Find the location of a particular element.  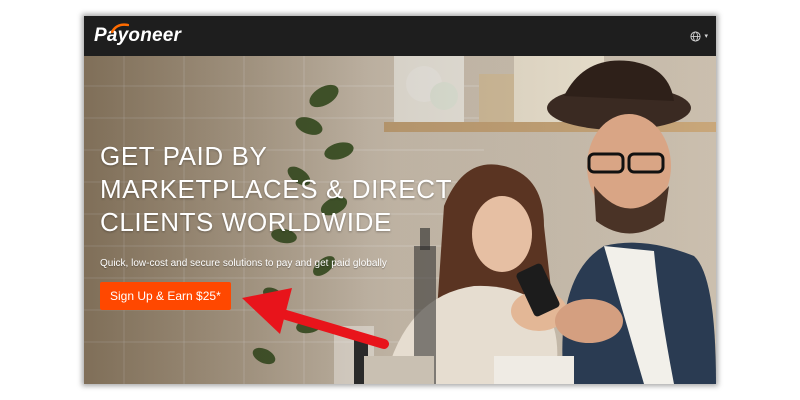

site-header: Payoneer ▾ is located at coordinates (400, 36).